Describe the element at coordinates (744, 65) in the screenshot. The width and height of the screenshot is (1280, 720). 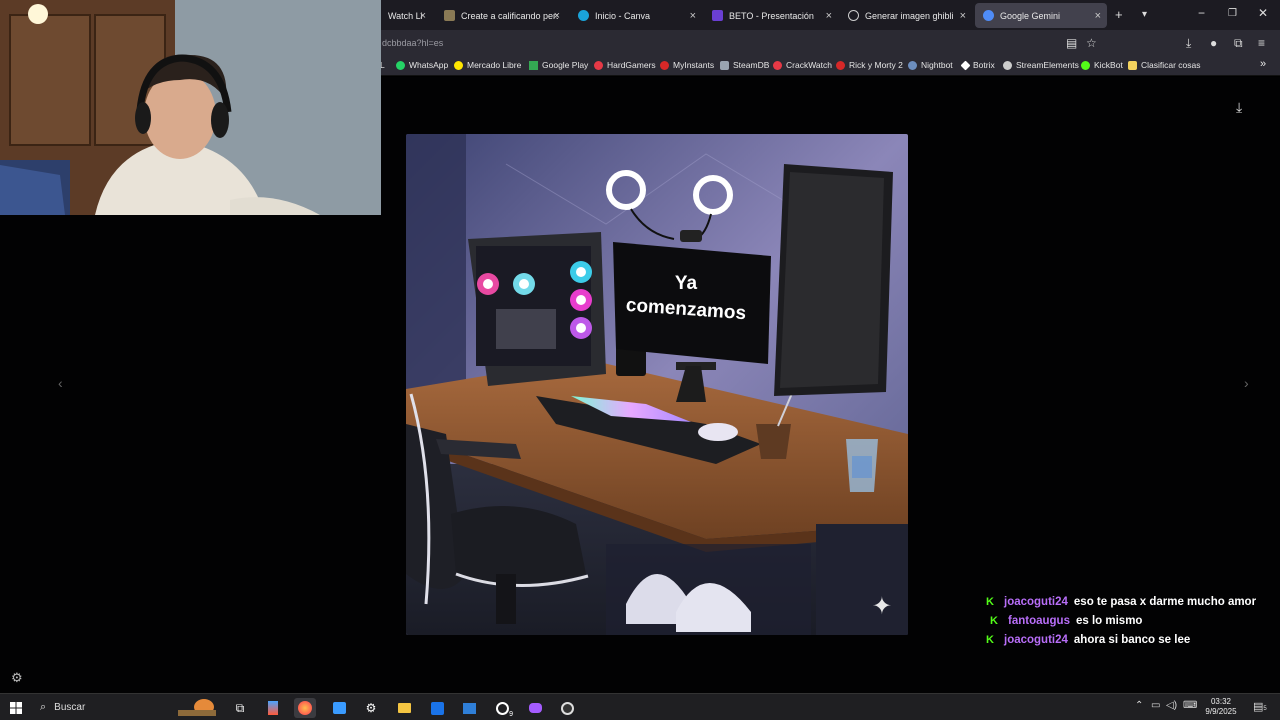
I see `bookmark-item: SteamDB` at that location.